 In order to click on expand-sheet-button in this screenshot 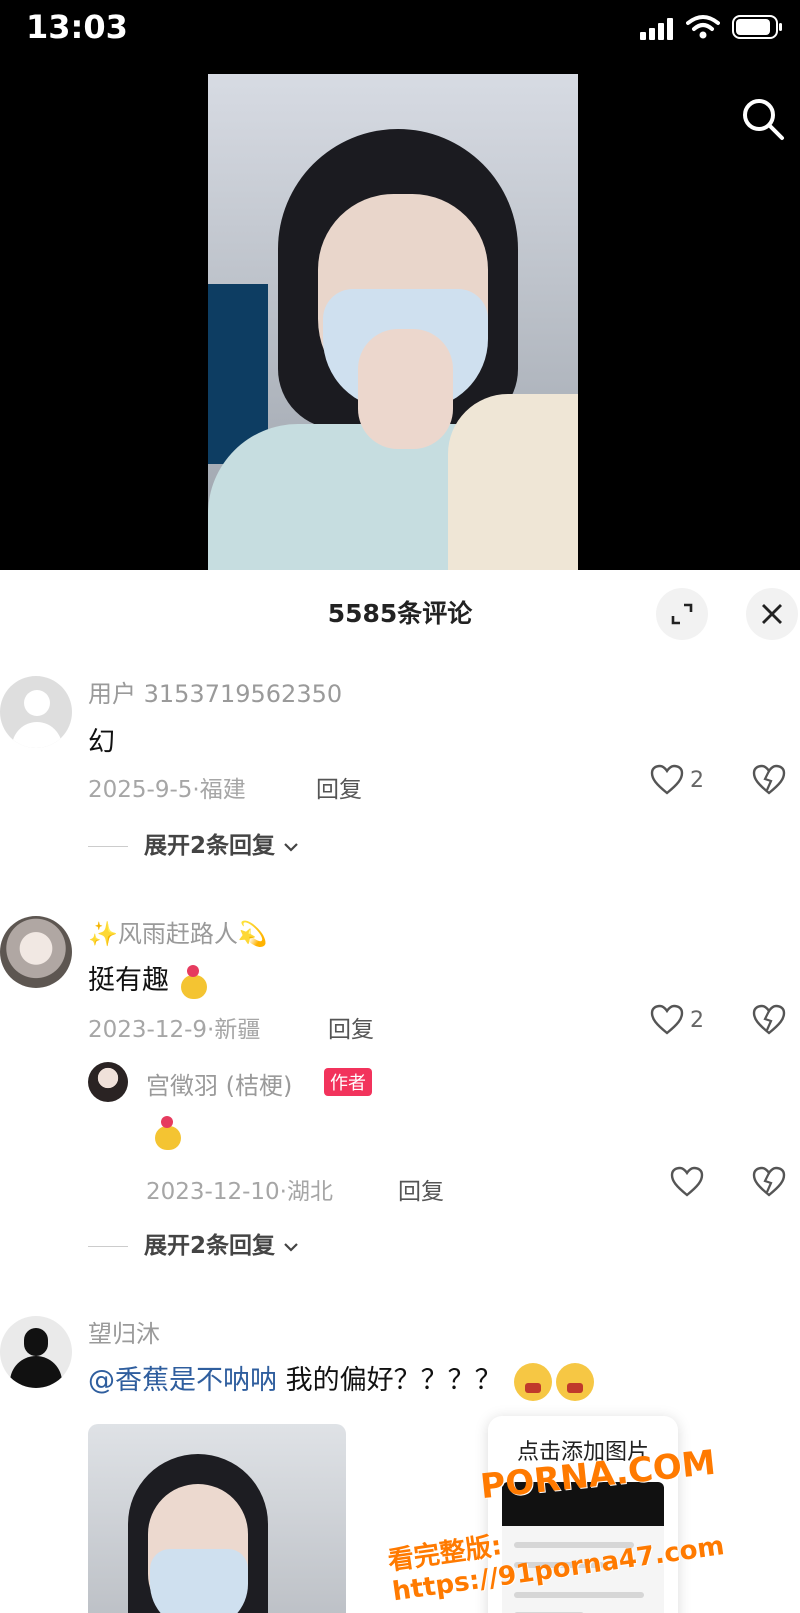, I will do `click(682, 614)`.